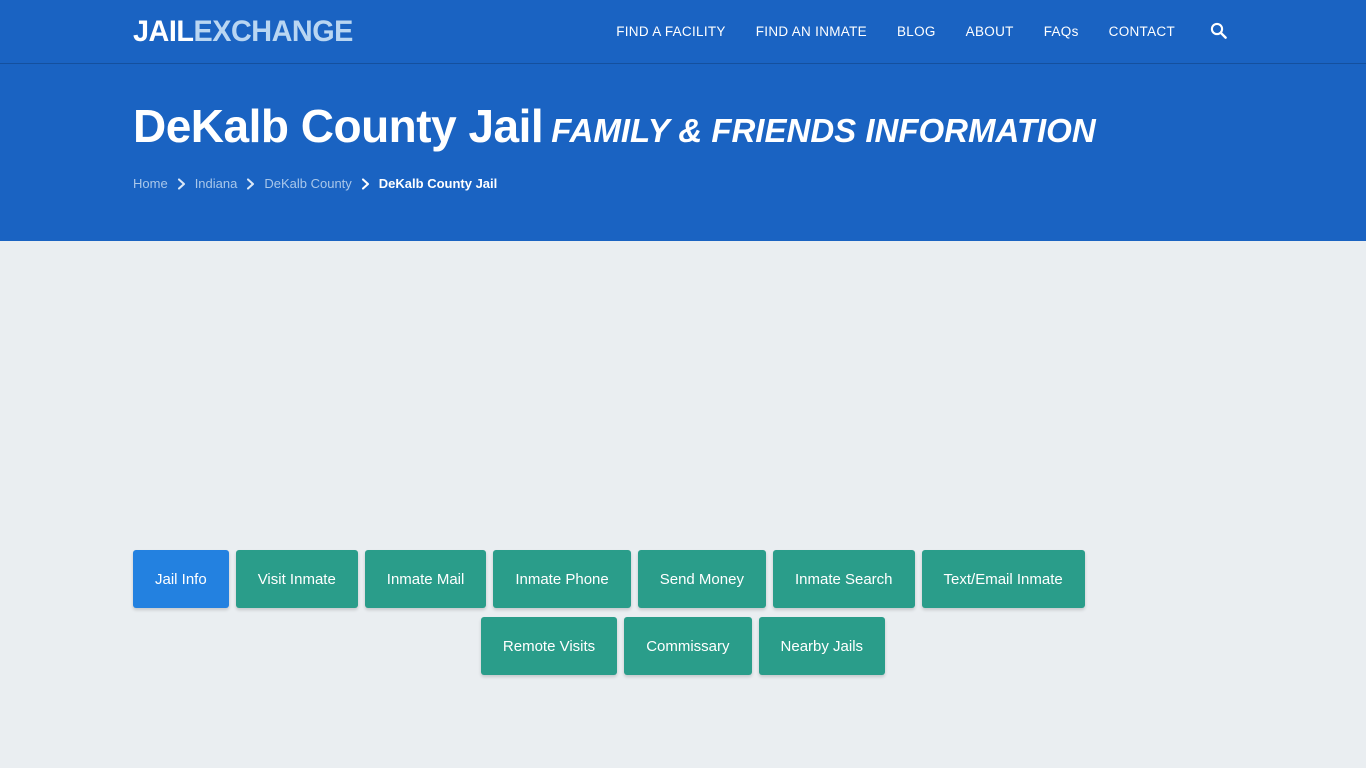 The height and width of the screenshot is (768, 1366). Describe the element at coordinates (1003, 579) in the screenshot. I see `tab-text-email-inmate: Text/Email Inmate` at that location.